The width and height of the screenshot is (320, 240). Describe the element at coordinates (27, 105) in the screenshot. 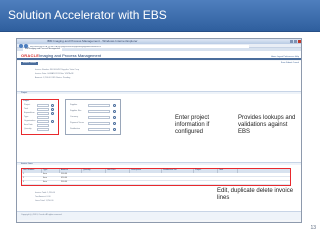

I see `field-label: Project` at that location.